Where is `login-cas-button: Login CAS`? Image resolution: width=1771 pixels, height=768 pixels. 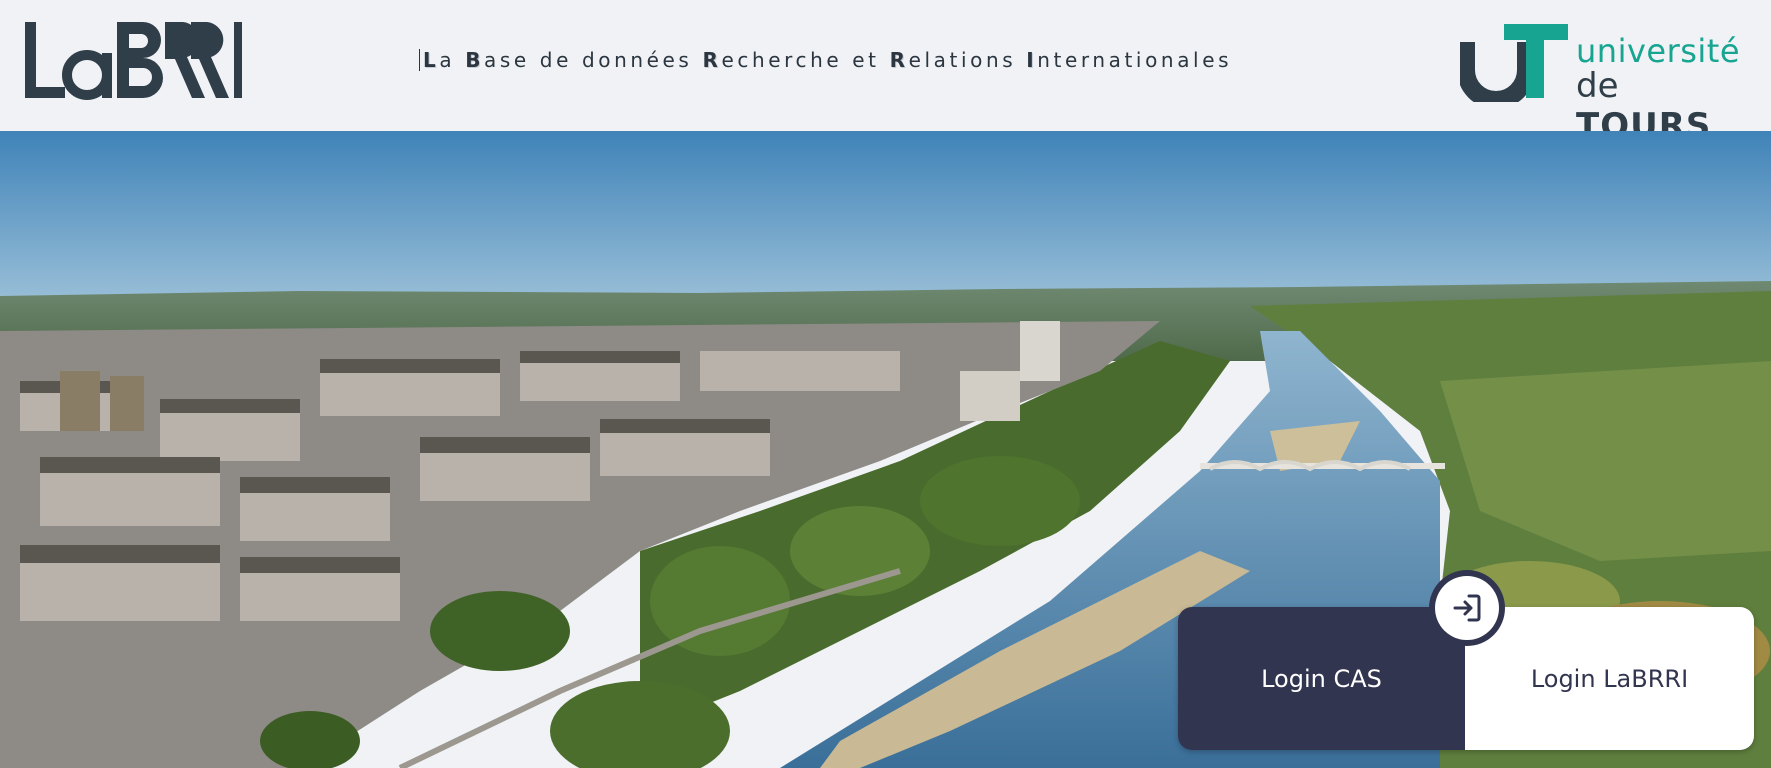
login-cas-button: Login CAS is located at coordinates (1321, 678).